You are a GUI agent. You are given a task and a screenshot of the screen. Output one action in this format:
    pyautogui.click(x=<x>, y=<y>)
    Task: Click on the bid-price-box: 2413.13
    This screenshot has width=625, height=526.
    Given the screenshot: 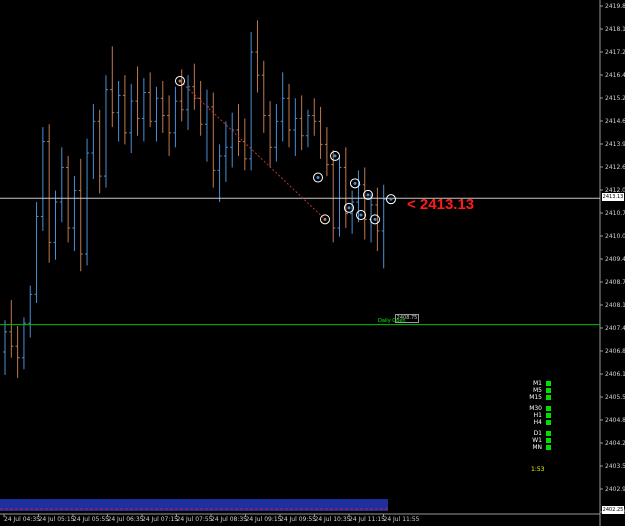 What is the action you would take?
    pyautogui.click(x=613, y=197)
    